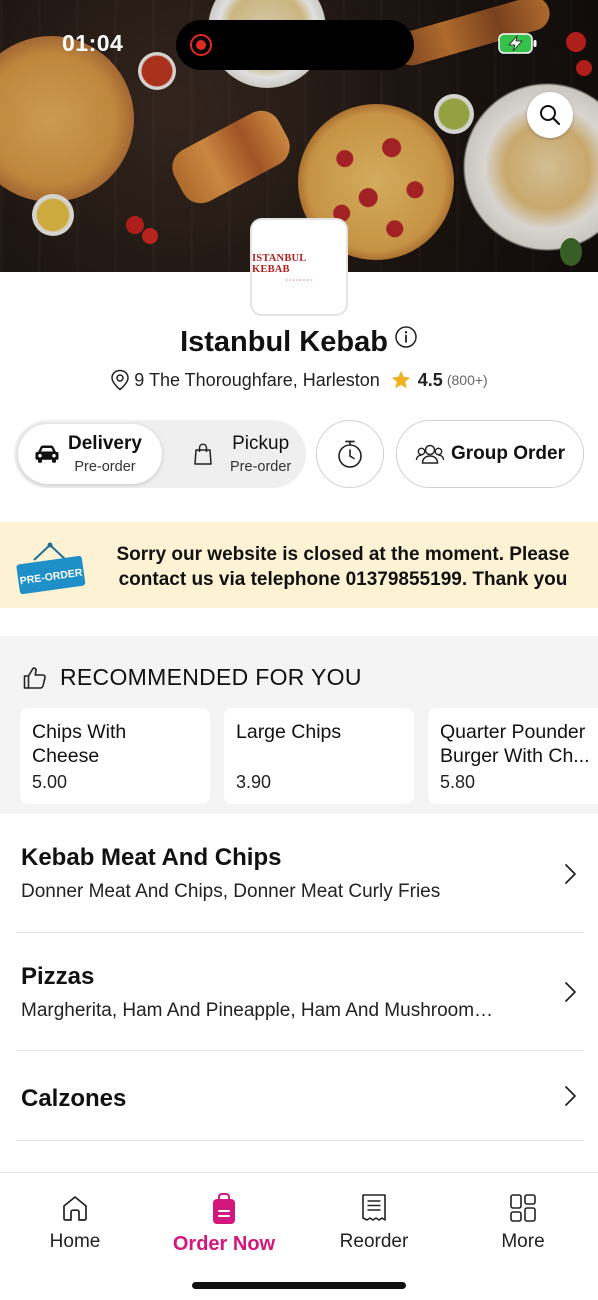 The height and width of the screenshot is (1300, 598). I want to click on status-bar: 01:04, so click(299, 44).